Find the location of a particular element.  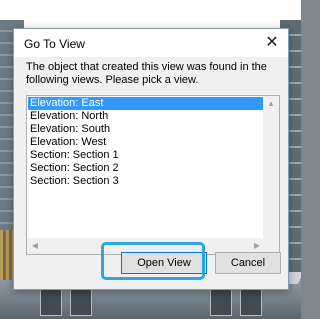

vertical-scrollbar: ▲ ▼ is located at coordinates (271, 175).